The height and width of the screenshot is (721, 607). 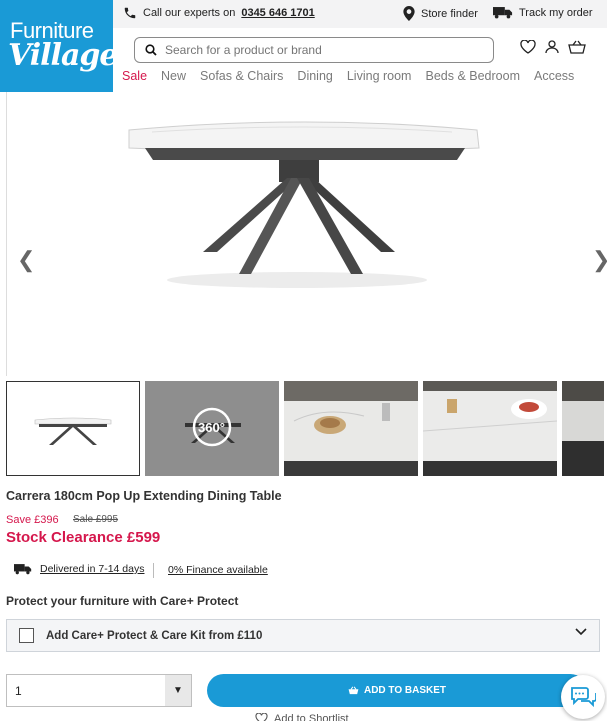 I want to click on nav-item-sofas-chairs: Sofas & Chairs, so click(x=241, y=76).